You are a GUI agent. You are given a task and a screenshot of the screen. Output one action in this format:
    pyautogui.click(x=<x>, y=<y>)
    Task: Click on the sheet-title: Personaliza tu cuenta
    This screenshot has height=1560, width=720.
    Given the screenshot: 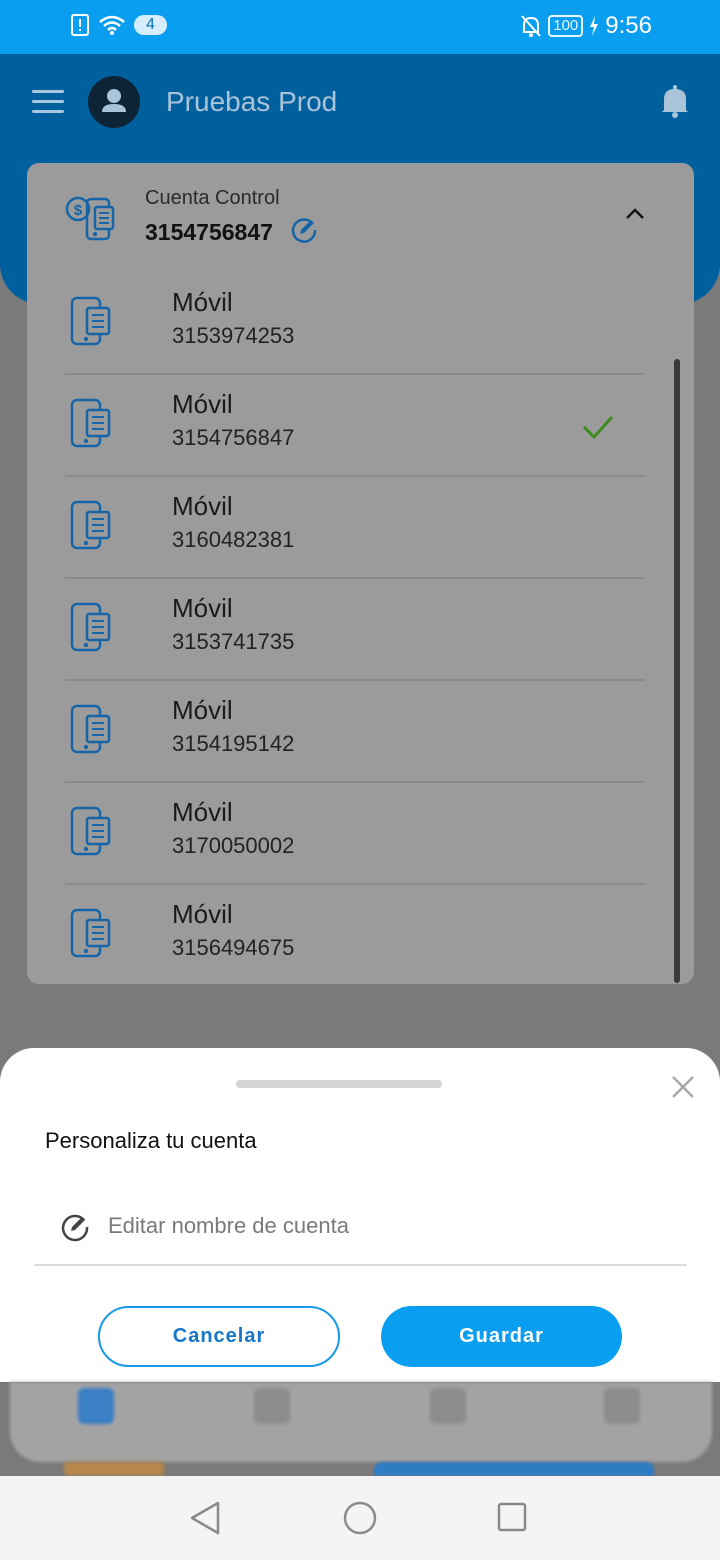 What is the action you would take?
    pyautogui.click(x=151, y=1140)
    